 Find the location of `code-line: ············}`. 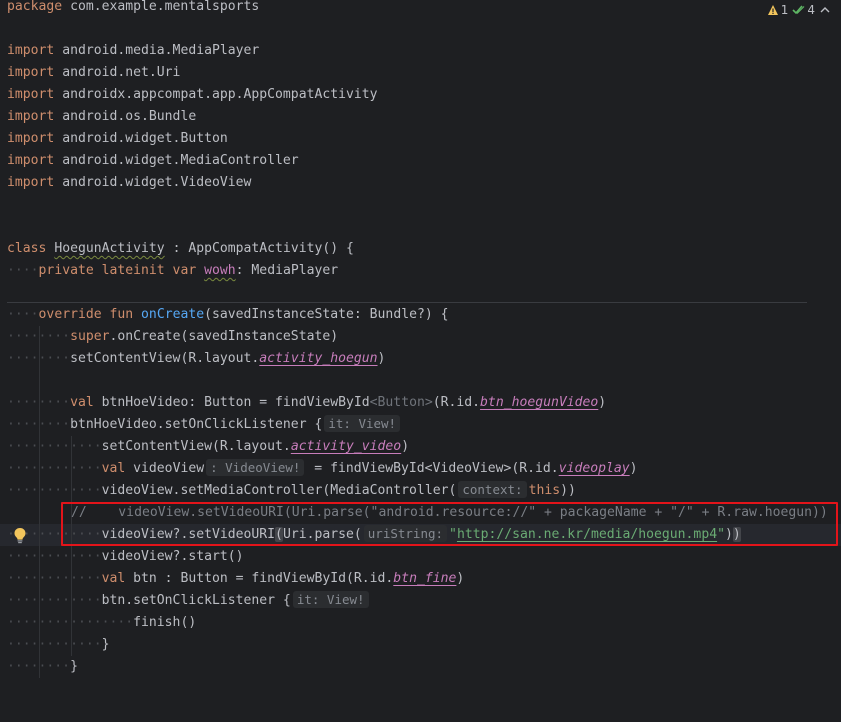

code-line: ············} is located at coordinates (420, 645).